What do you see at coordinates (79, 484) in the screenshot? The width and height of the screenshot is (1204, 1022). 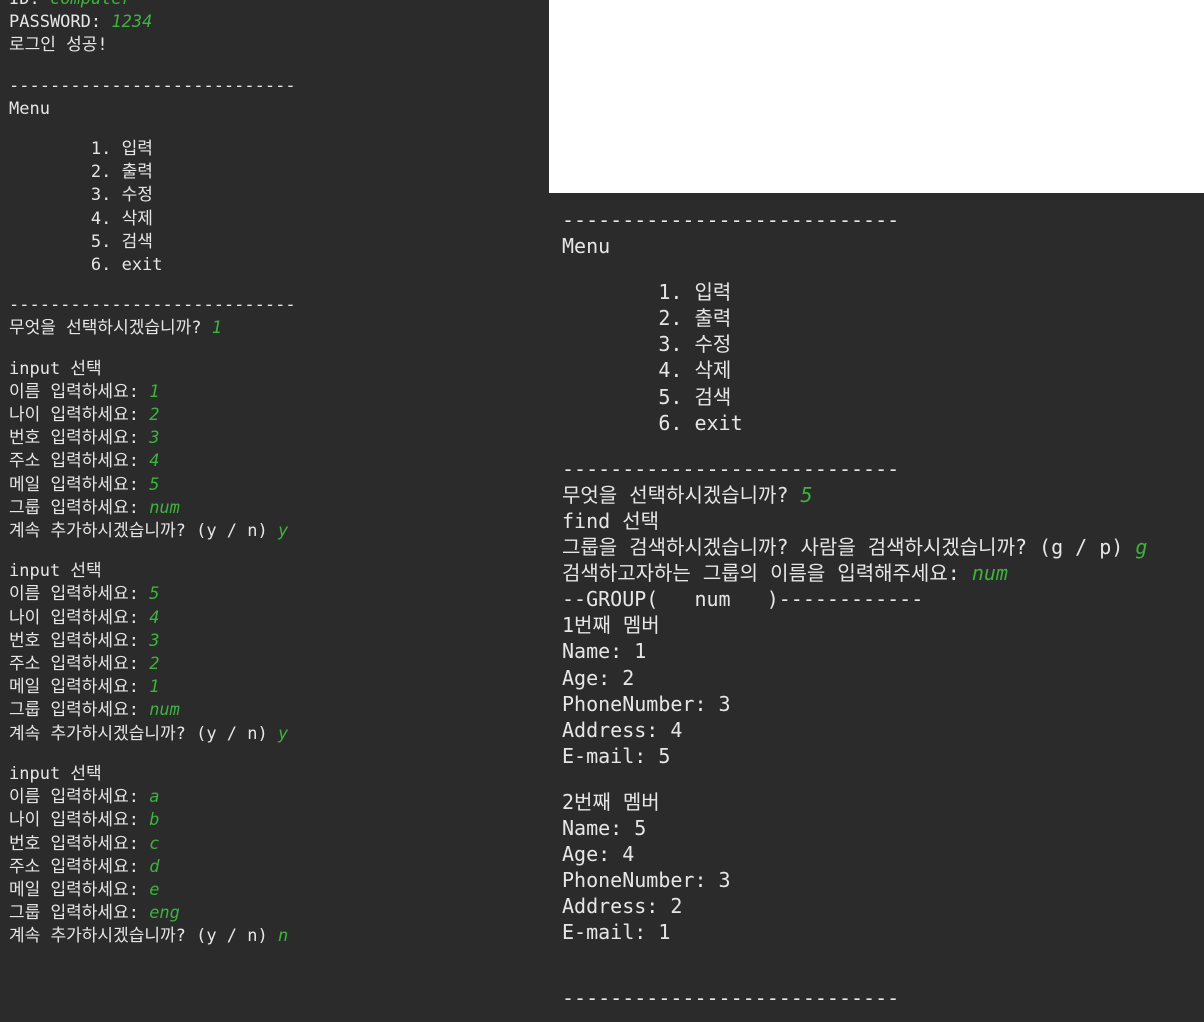 I see `left-terminal-line-text: 메일 입력하세요:` at bounding box center [79, 484].